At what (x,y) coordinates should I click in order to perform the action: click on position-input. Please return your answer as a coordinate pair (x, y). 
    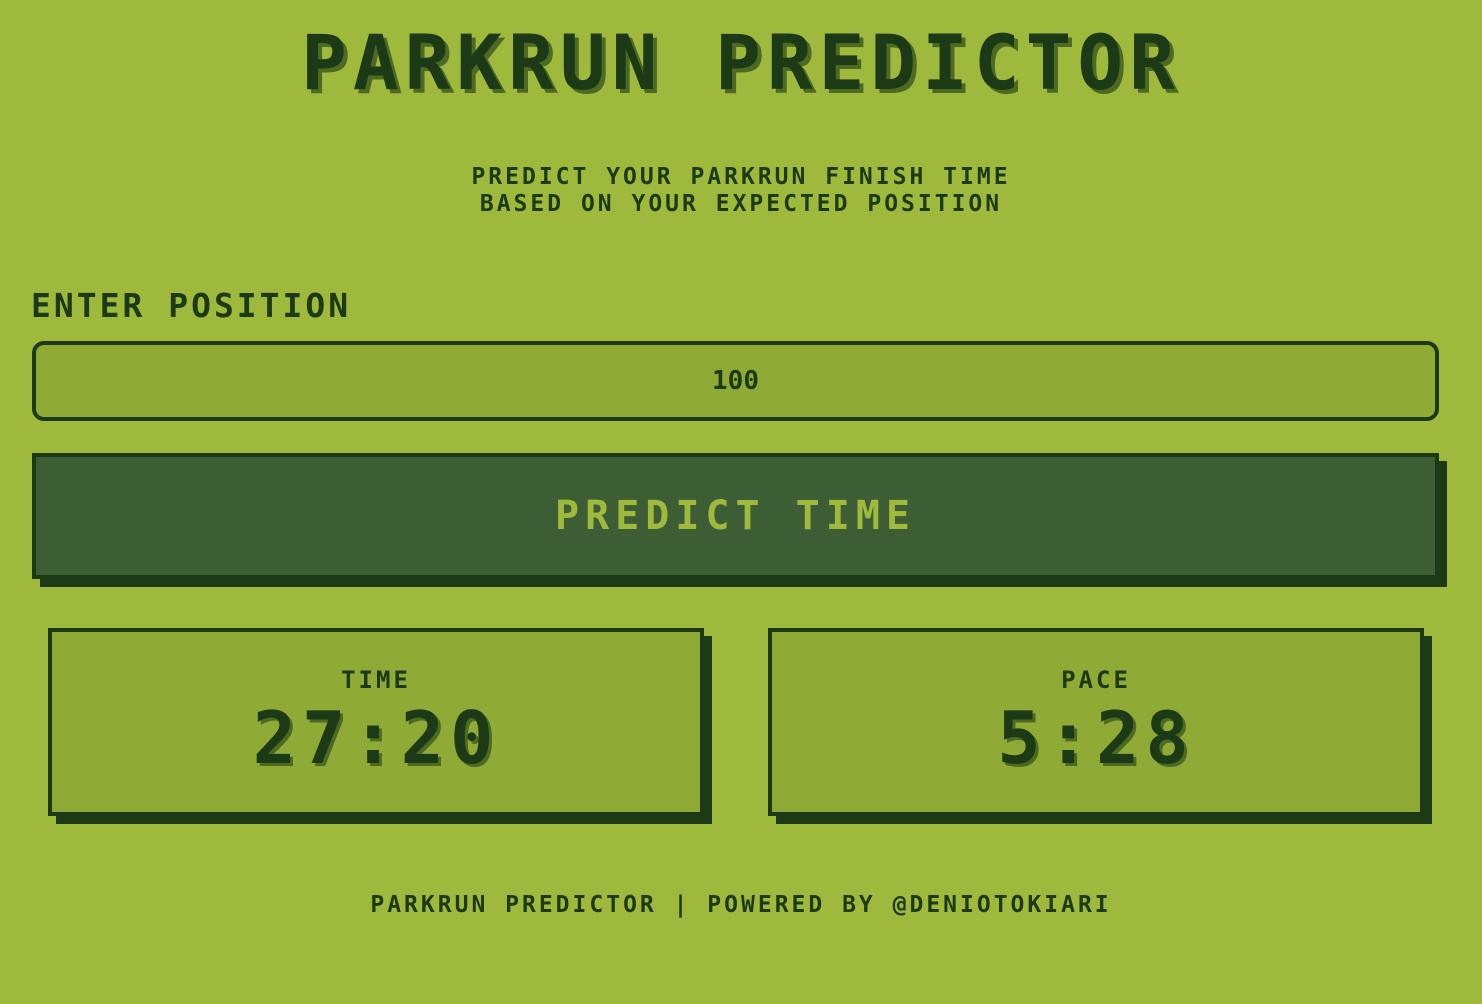
    Looking at the image, I should click on (735, 381).